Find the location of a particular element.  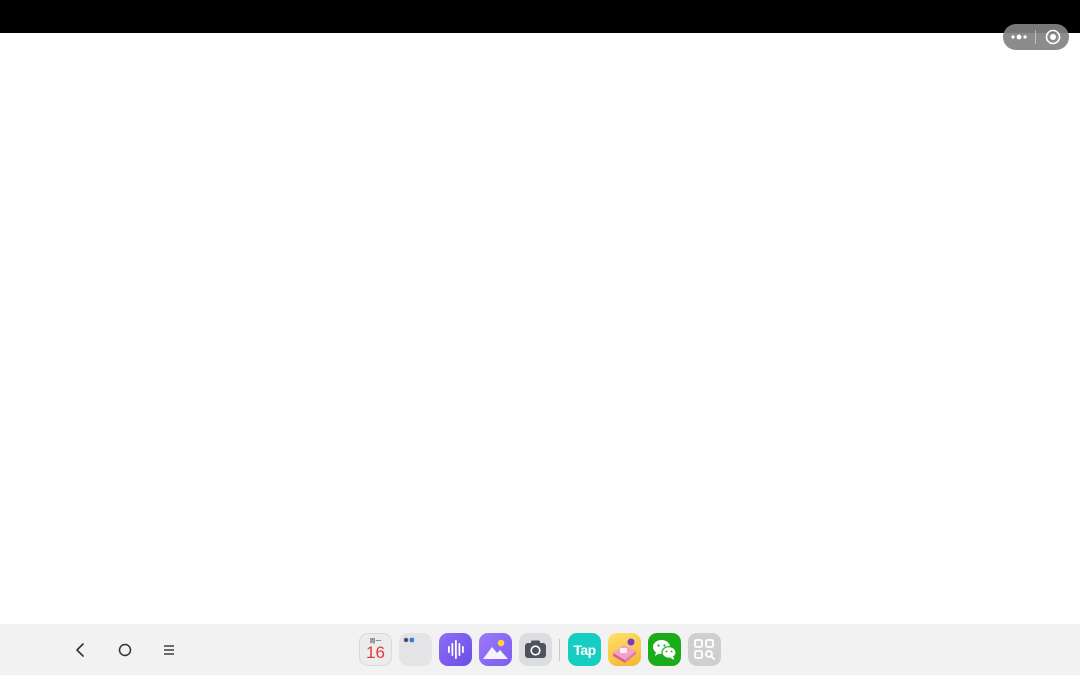

more-dots-icon is located at coordinates (1019, 37).